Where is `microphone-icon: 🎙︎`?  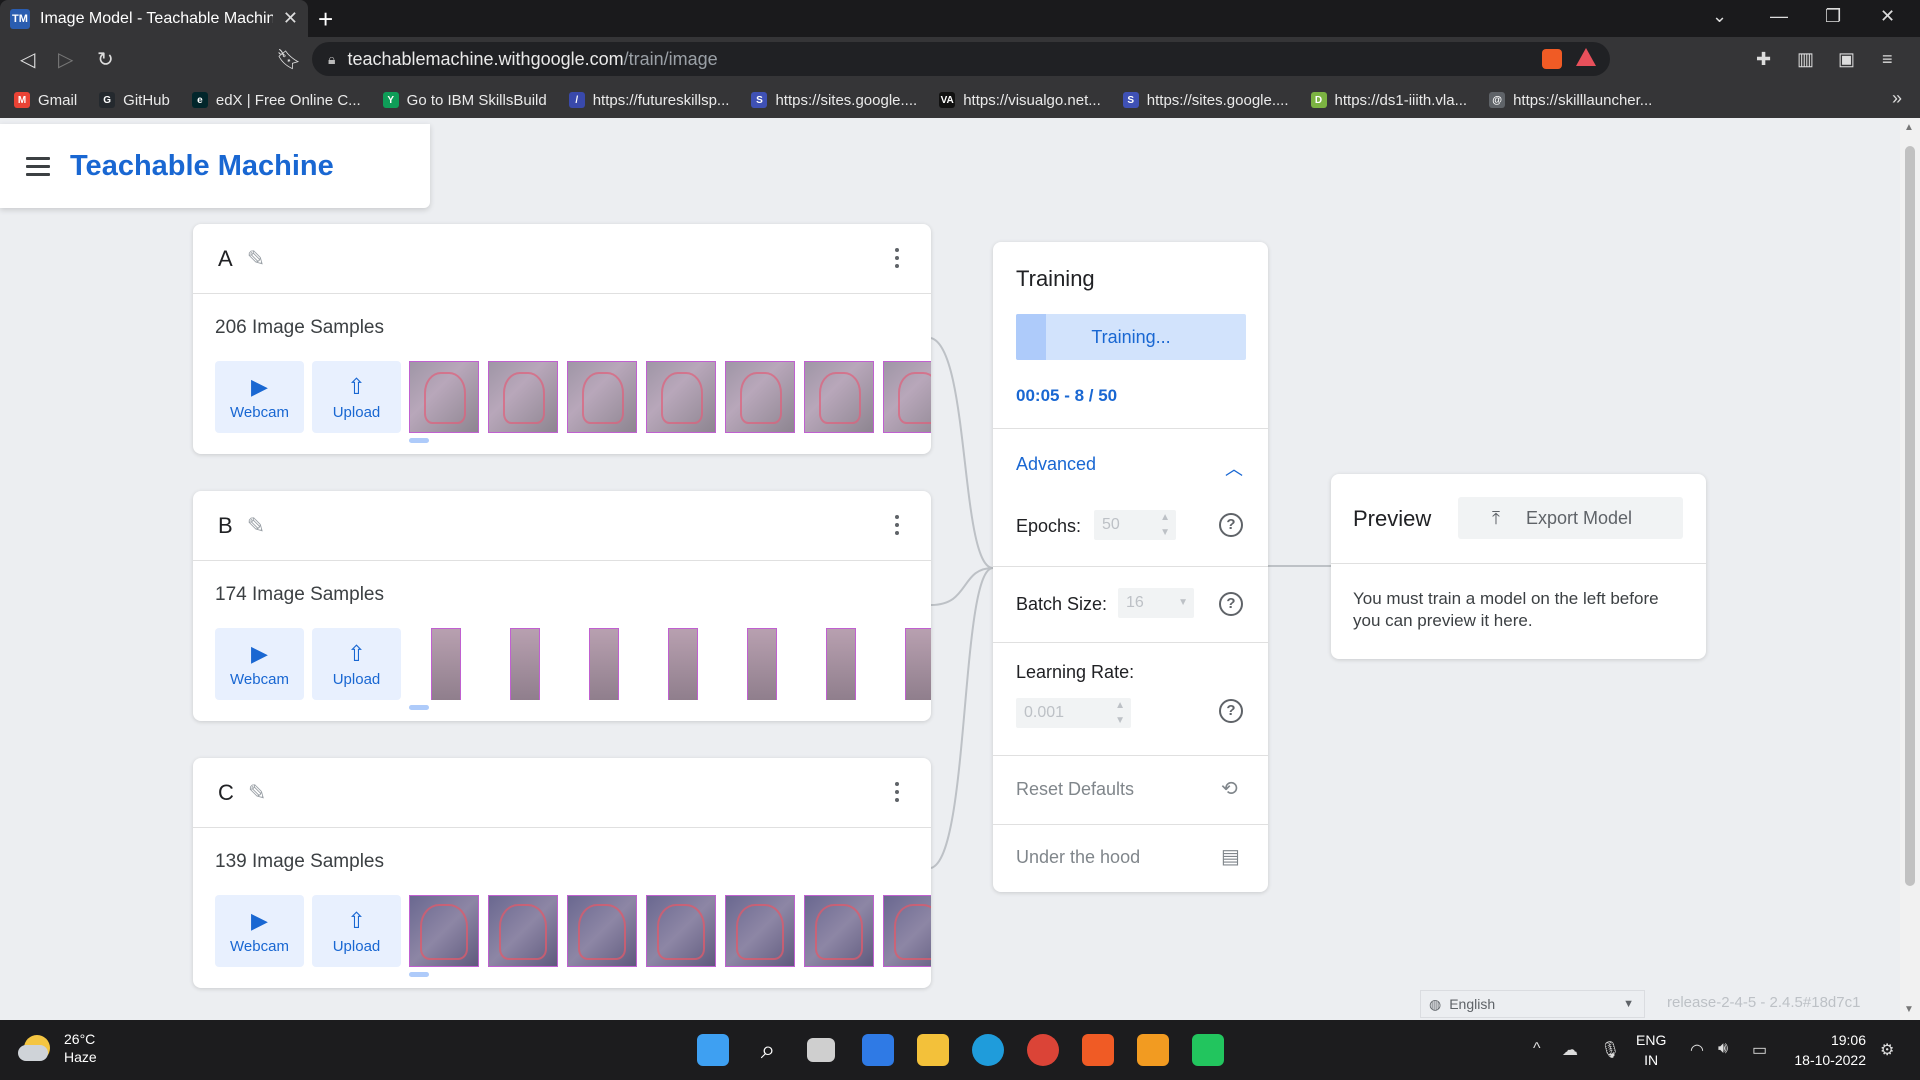 microphone-icon: 🎙︎ is located at coordinates (1610, 1050).